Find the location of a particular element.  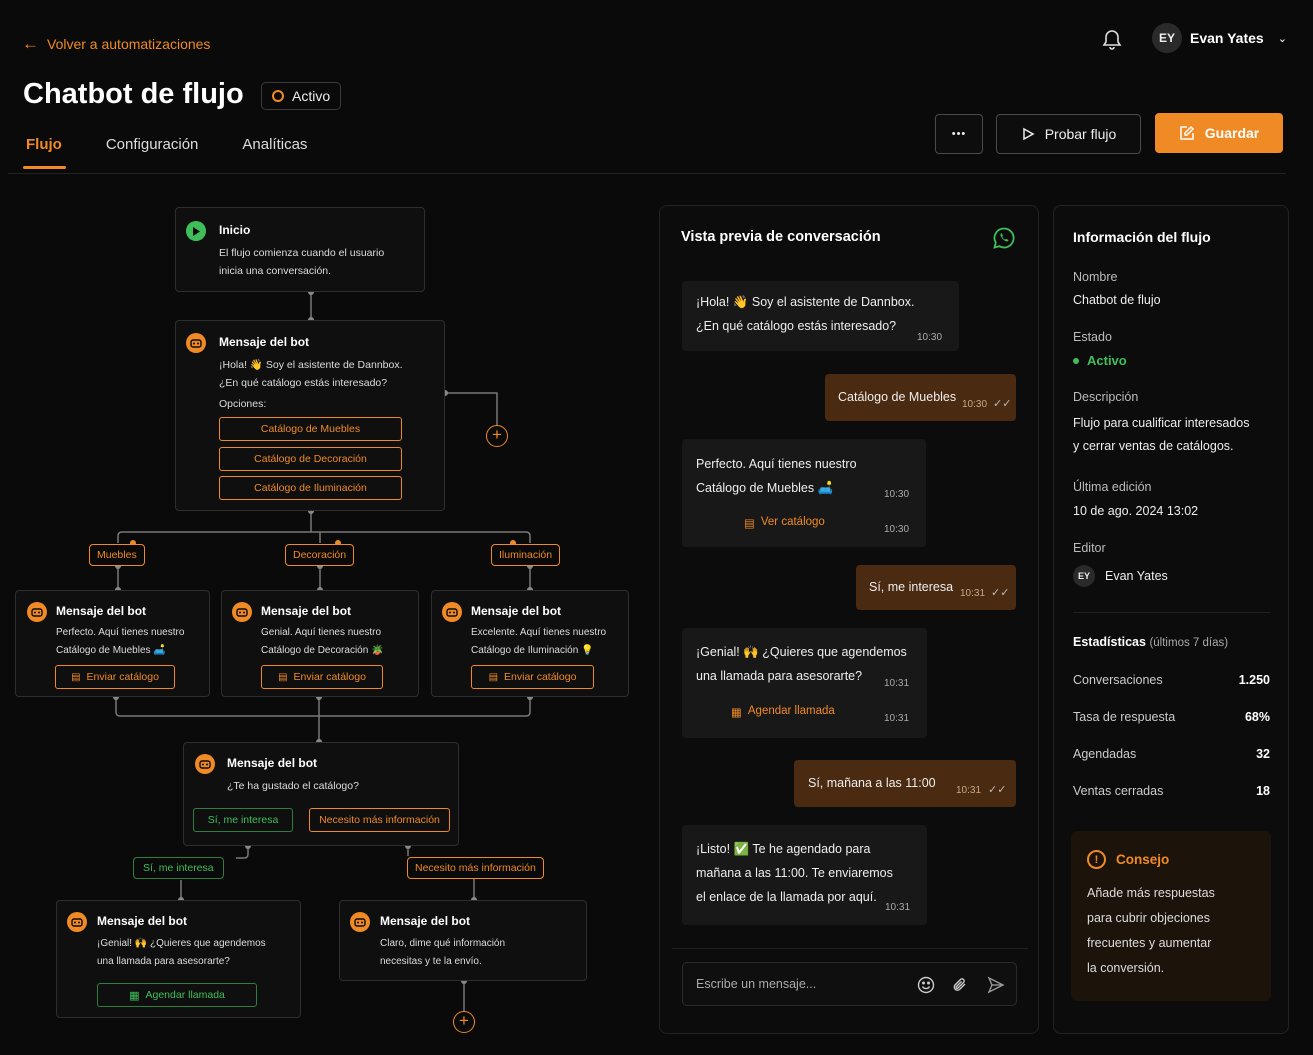

view-catalog-link: ▤ Ver catálogo is located at coordinates (784, 523).